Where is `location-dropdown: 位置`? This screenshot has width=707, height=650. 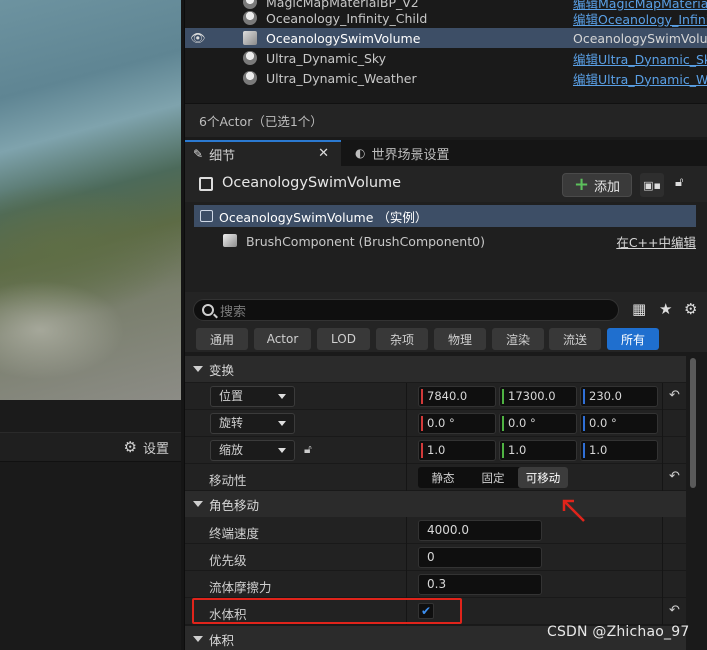
location-dropdown: 位置 is located at coordinates (252, 396).